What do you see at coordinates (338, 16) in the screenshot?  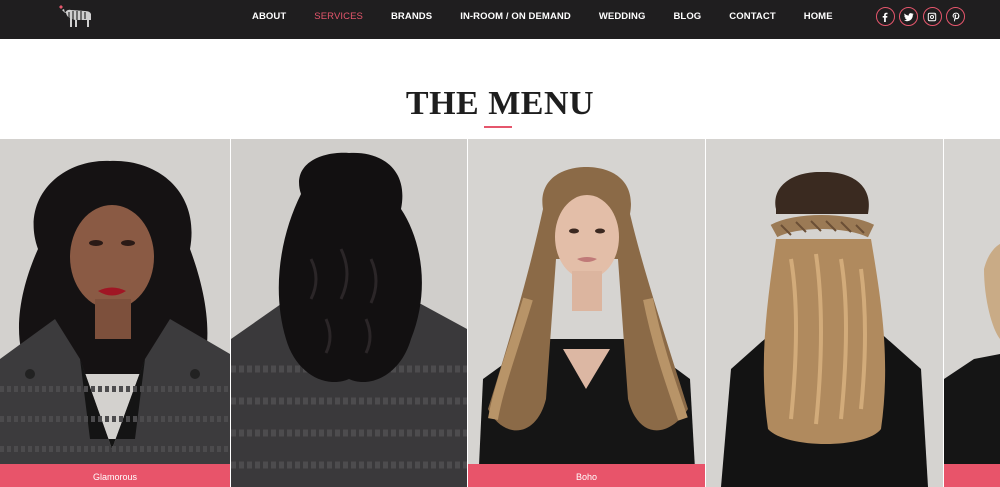 I see `nav-services-link: SERVICES` at bounding box center [338, 16].